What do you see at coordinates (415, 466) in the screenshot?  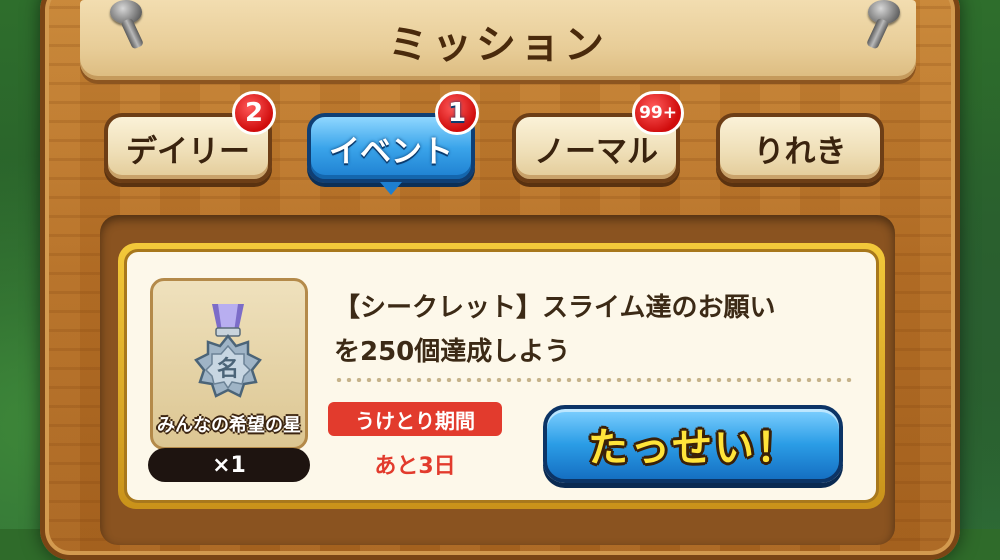 I see `period-remaining: あと3日` at bounding box center [415, 466].